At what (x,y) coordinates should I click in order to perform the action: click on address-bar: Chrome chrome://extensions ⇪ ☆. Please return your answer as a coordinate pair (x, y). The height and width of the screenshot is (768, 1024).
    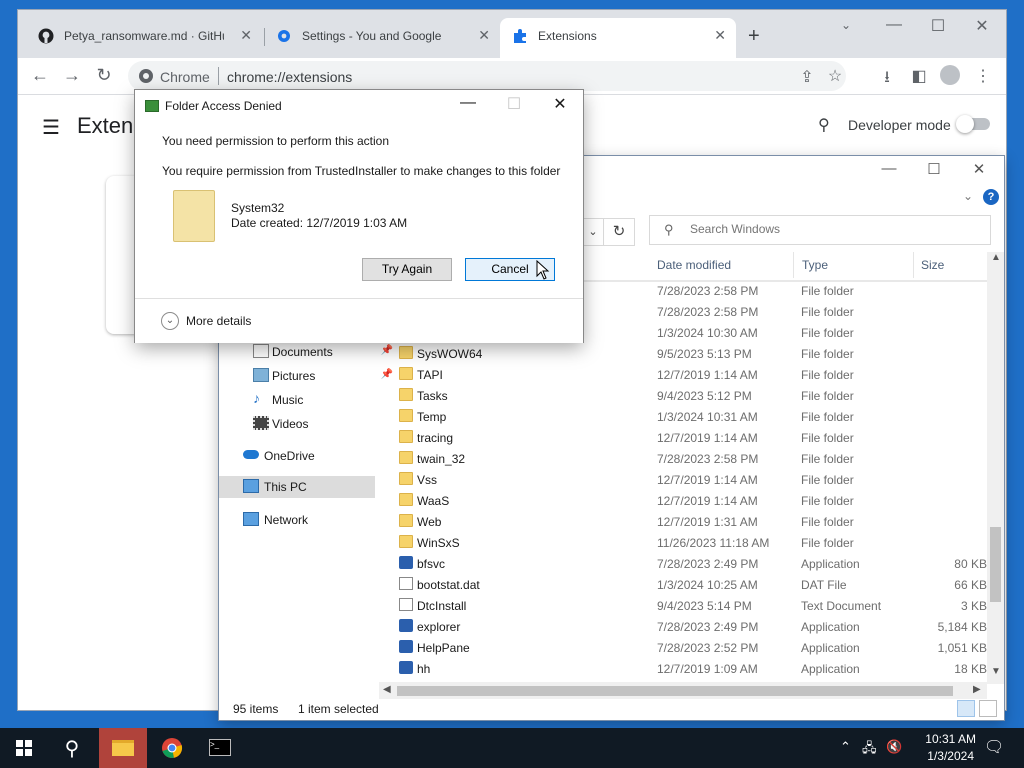
    Looking at the image, I should click on (487, 76).